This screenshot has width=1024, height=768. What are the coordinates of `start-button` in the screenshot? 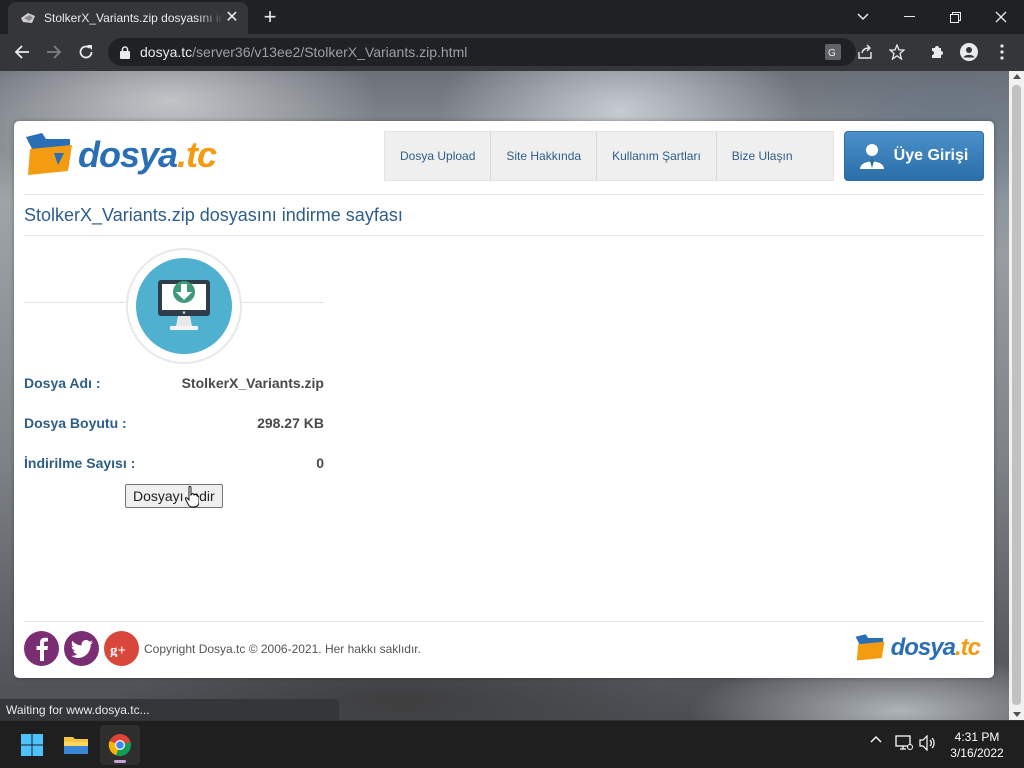 It's located at (32, 745).